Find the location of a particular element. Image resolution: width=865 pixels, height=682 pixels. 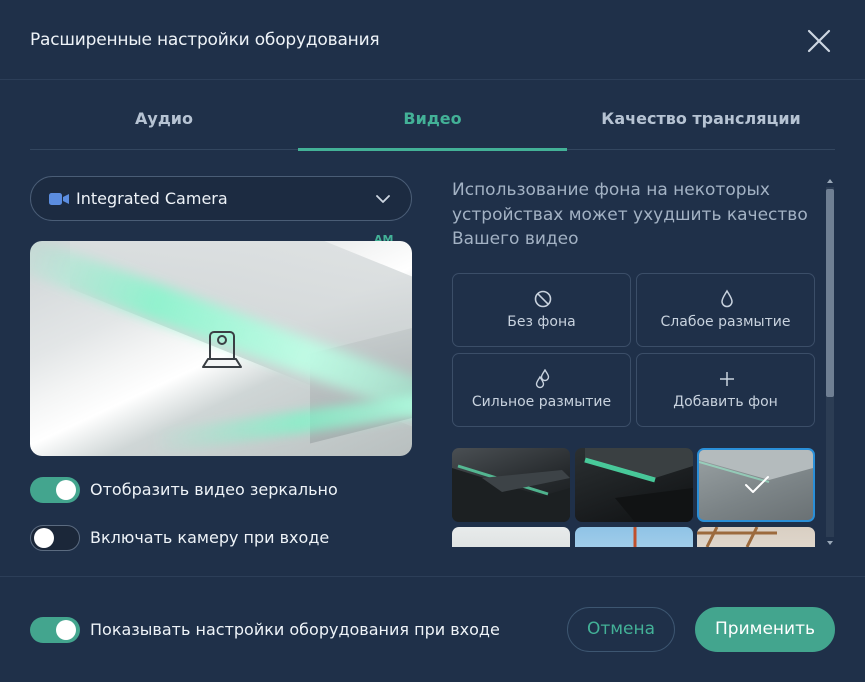

camera-placeholder-icon is located at coordinates (222, 349).